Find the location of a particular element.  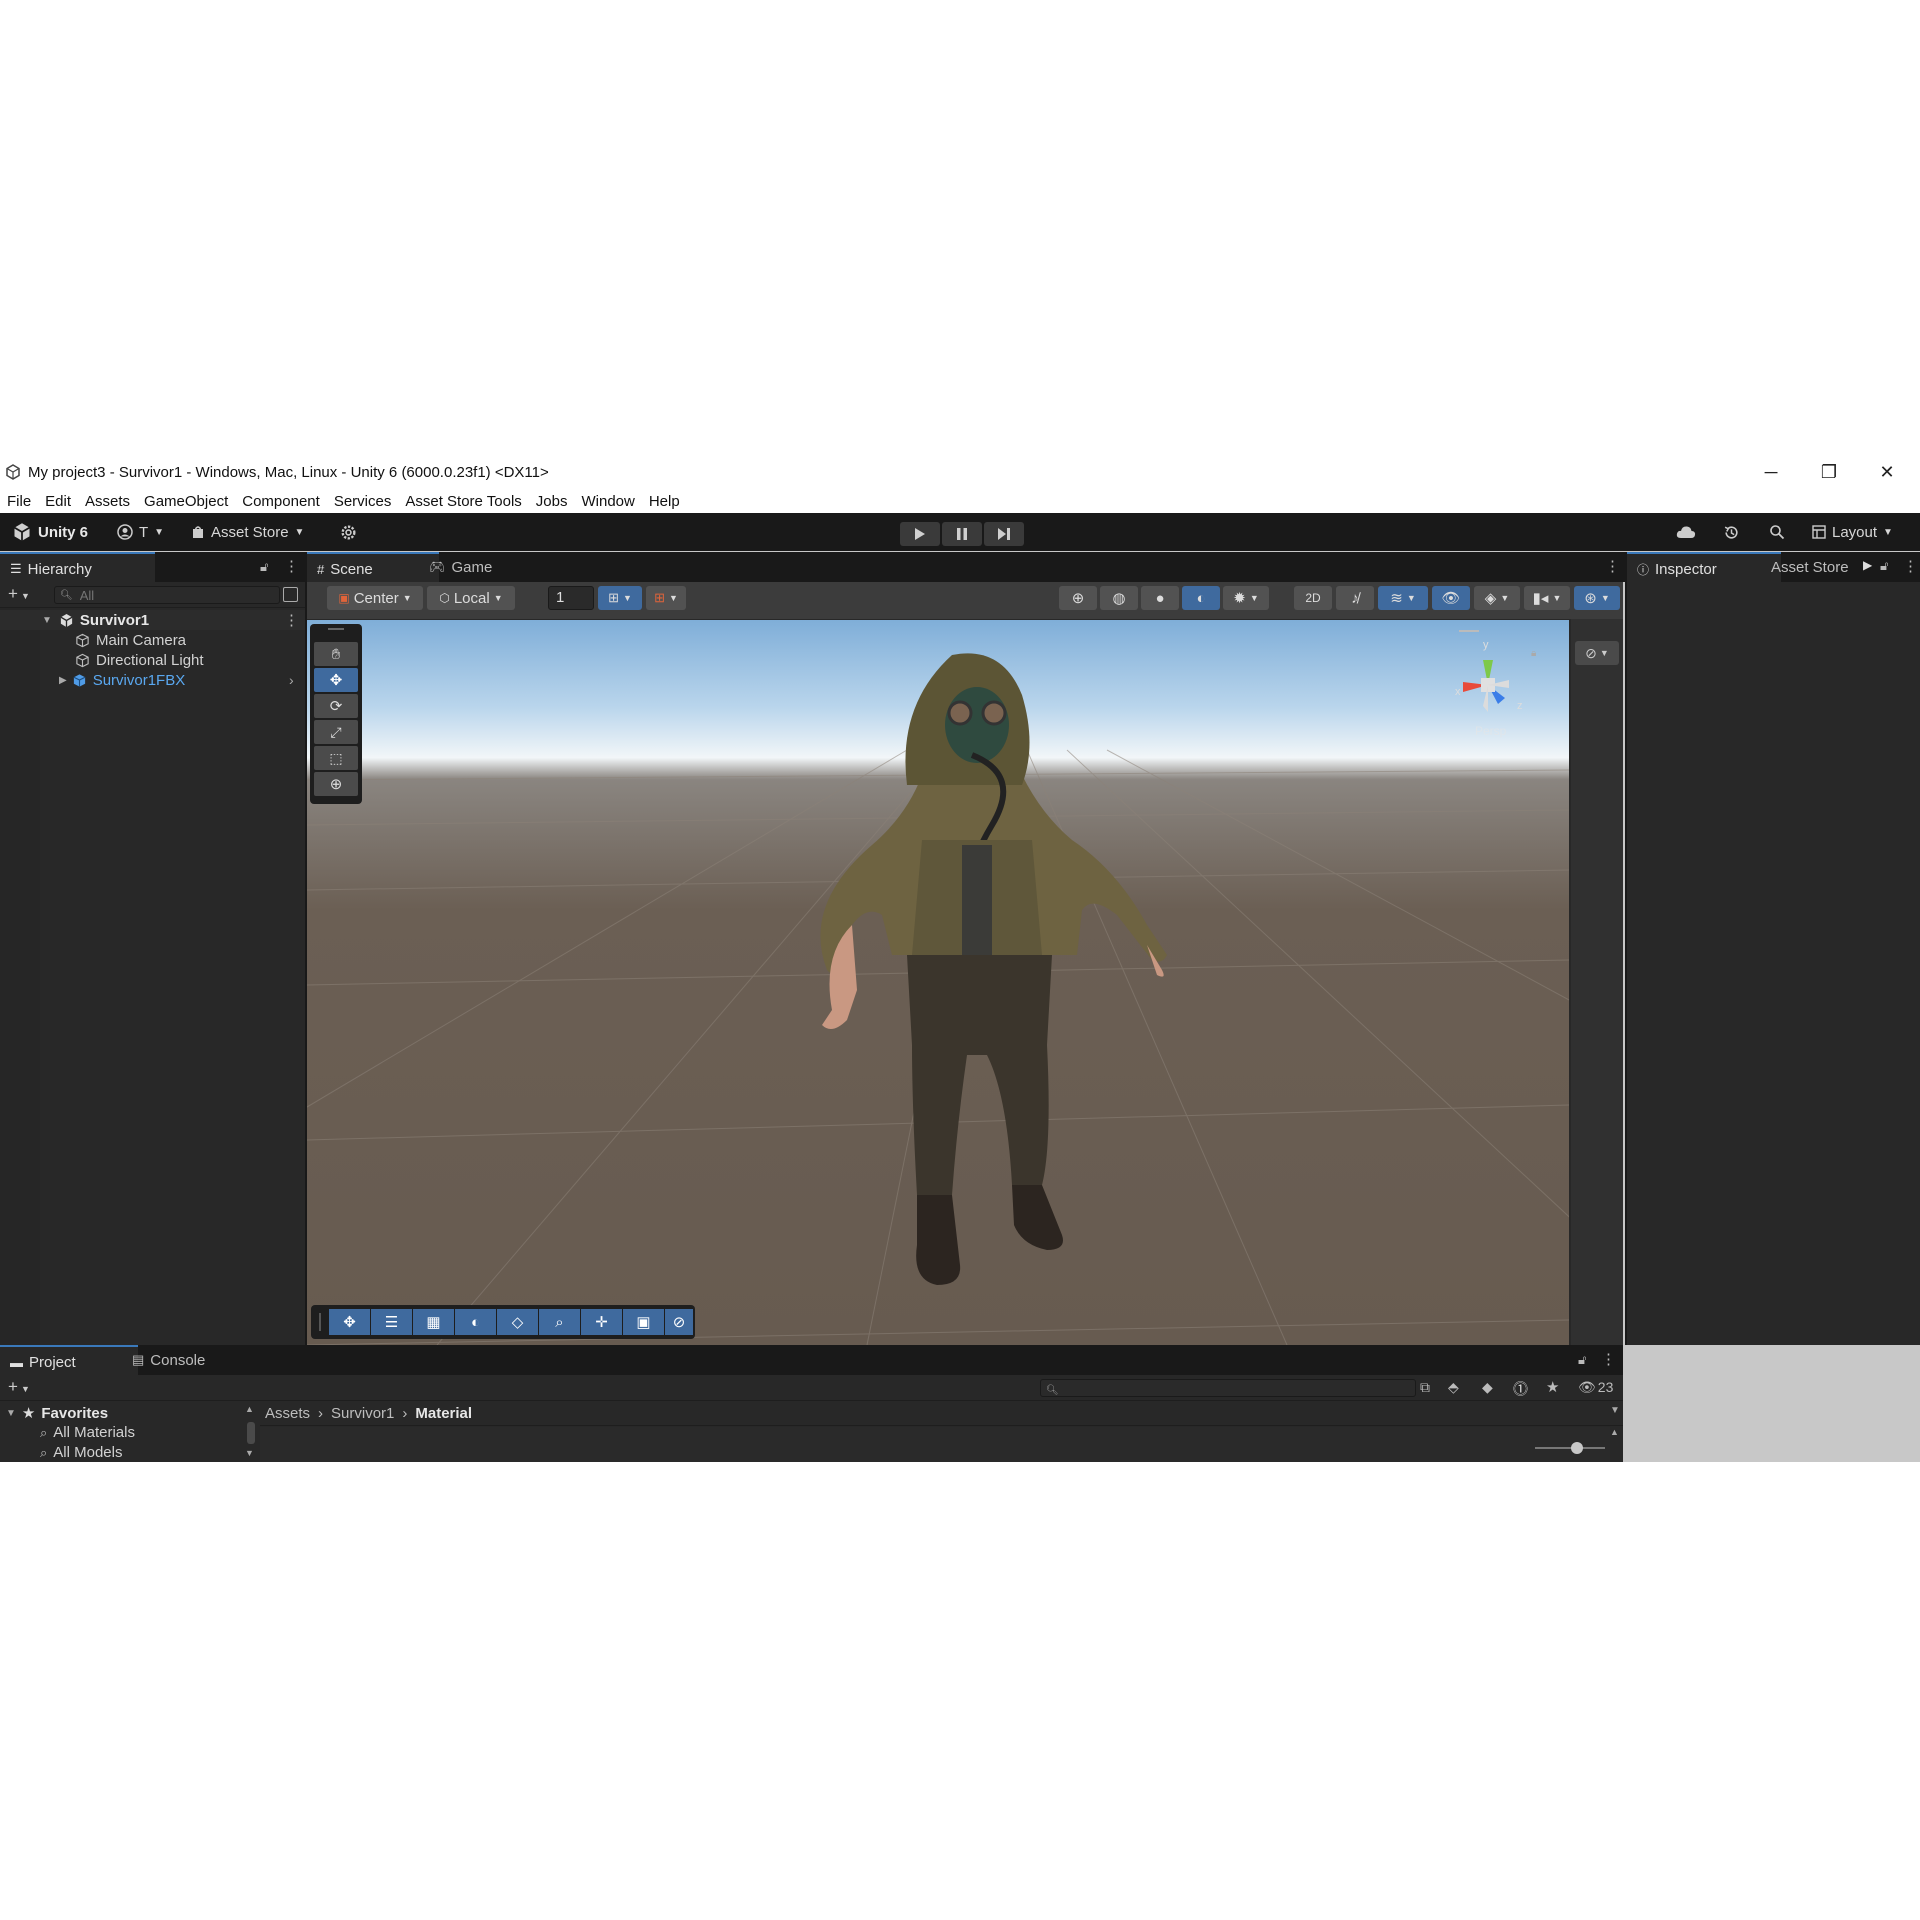

rect-tool-button: ⬚ is located at coordinates (336, 758).